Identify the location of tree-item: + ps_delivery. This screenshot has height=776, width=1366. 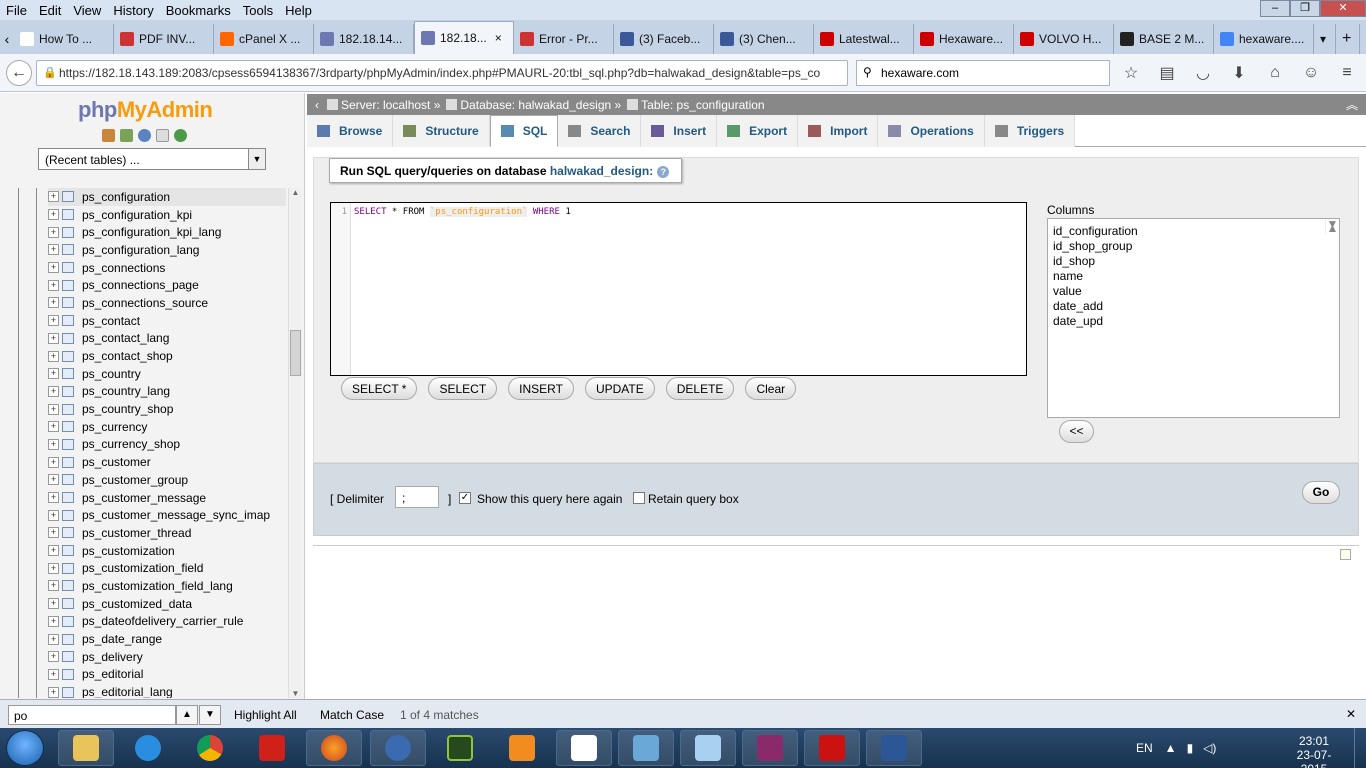
(167, 657).